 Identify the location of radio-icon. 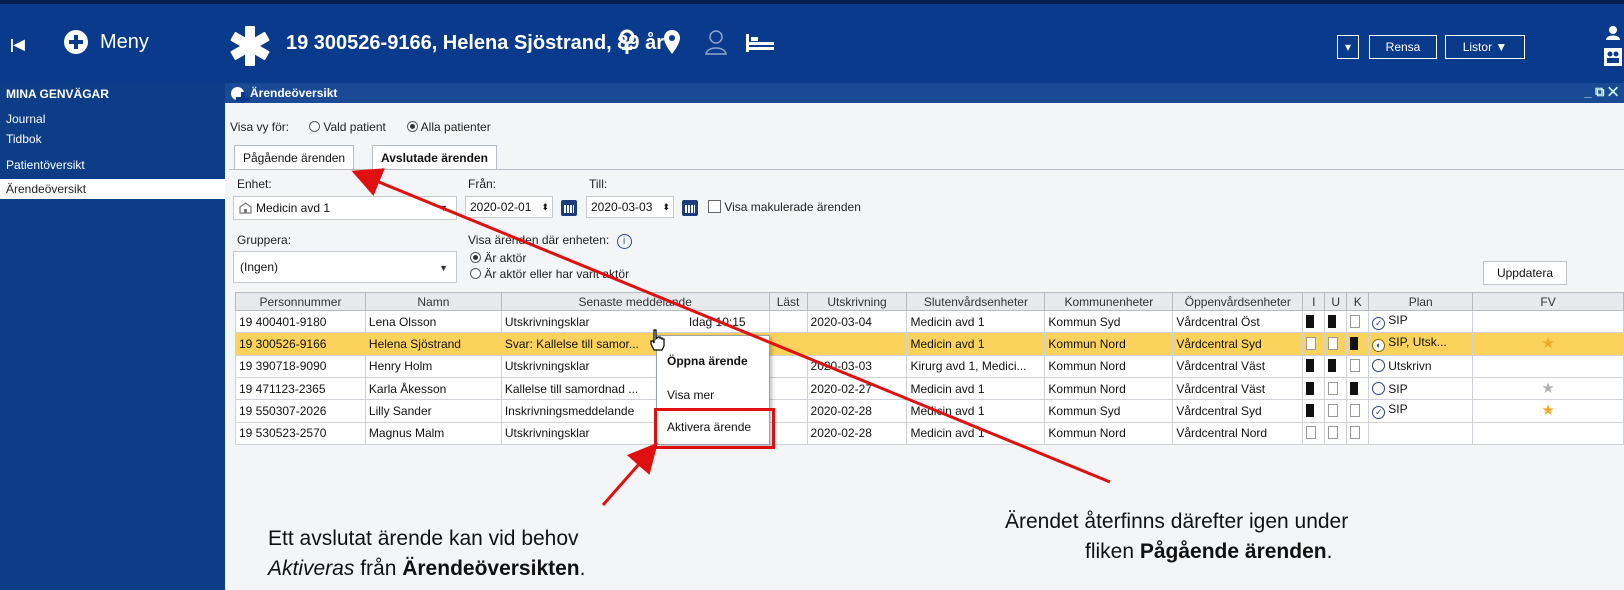
(475, 273).